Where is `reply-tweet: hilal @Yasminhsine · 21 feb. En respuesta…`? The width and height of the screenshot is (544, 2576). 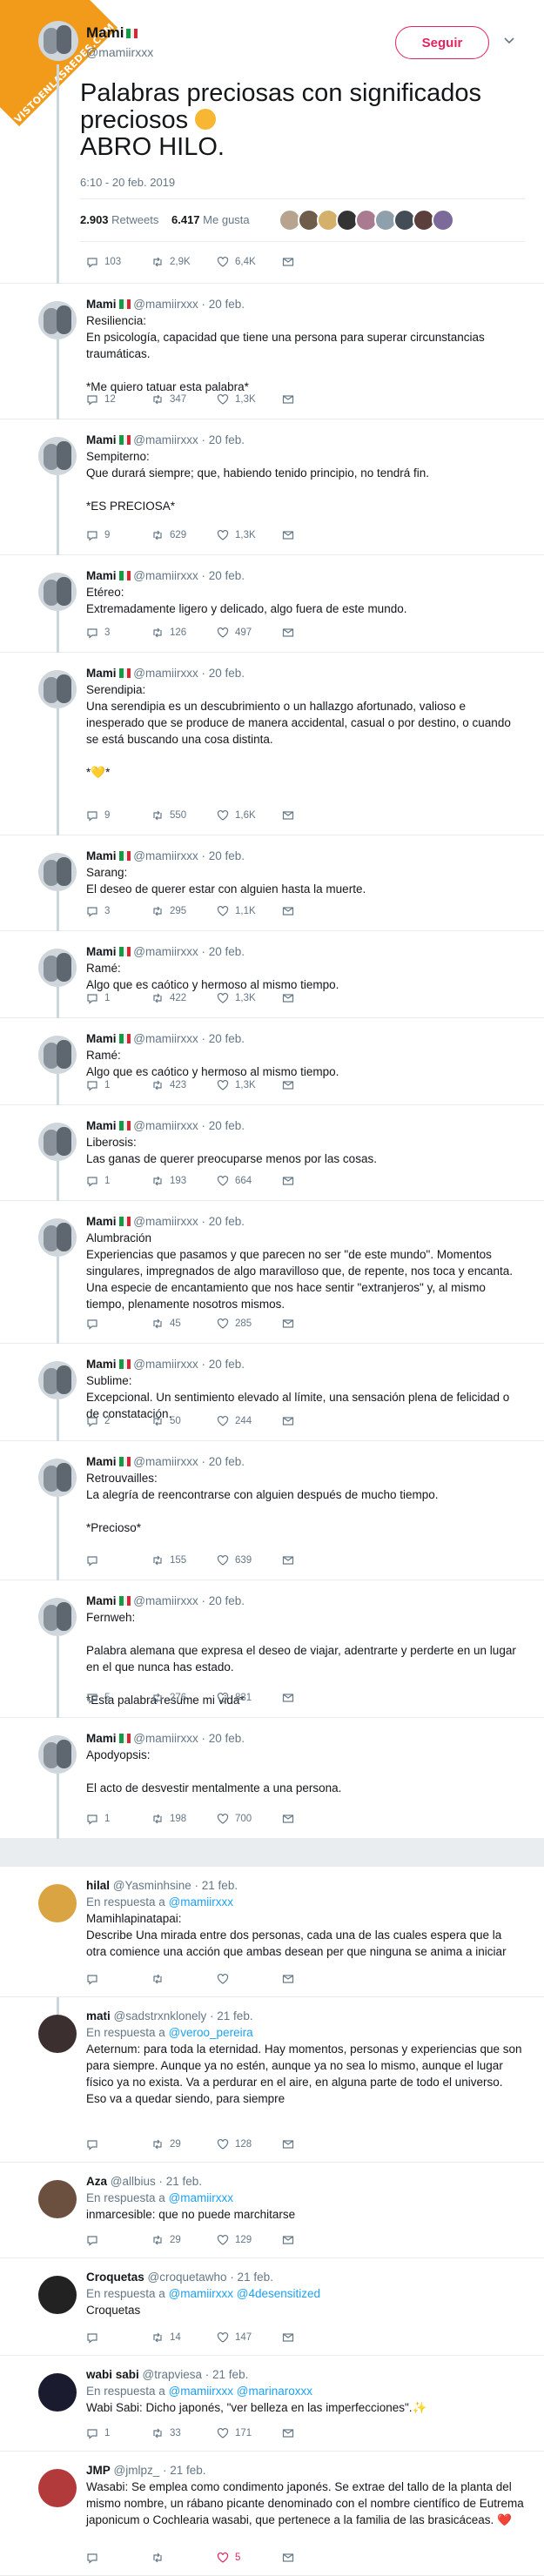
reply-tweet: hilal @Yasminhsine · 21 feb. En respuesta… is located at coordinates (272, 1932).